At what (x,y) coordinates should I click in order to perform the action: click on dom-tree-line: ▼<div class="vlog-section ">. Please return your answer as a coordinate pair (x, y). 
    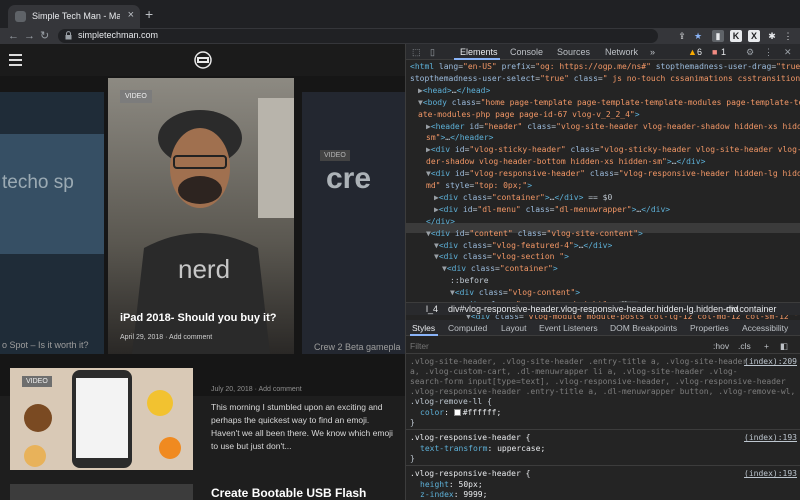
    Looking at the image, I should click on (501, 257).